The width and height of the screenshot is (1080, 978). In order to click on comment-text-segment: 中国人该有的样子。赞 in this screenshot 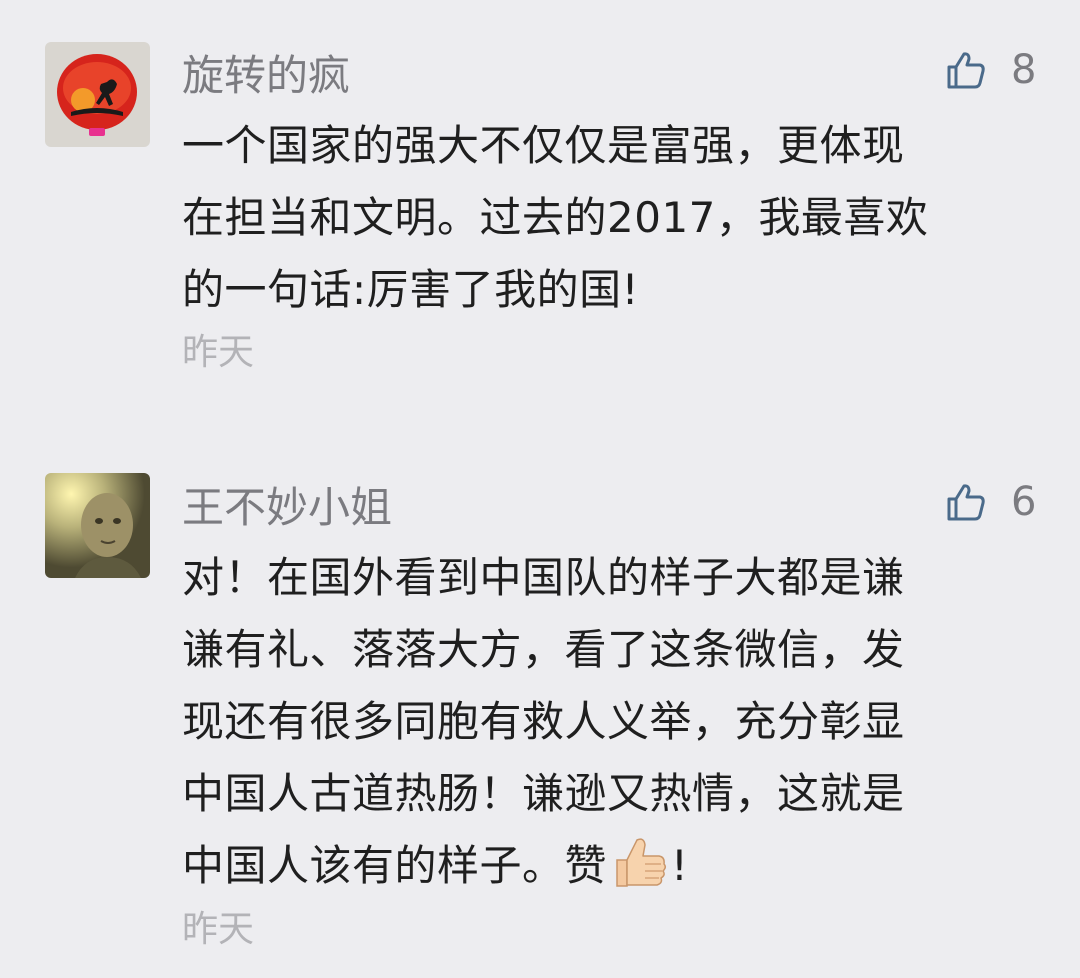, I will do `click(395, 865)`.